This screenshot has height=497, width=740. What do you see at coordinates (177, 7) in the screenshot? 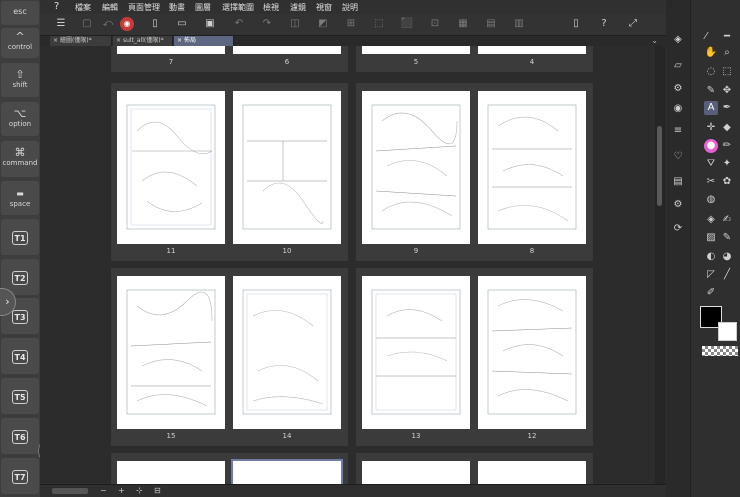
I see `menu-animation: 動畫` at bounding box center [177, 7].